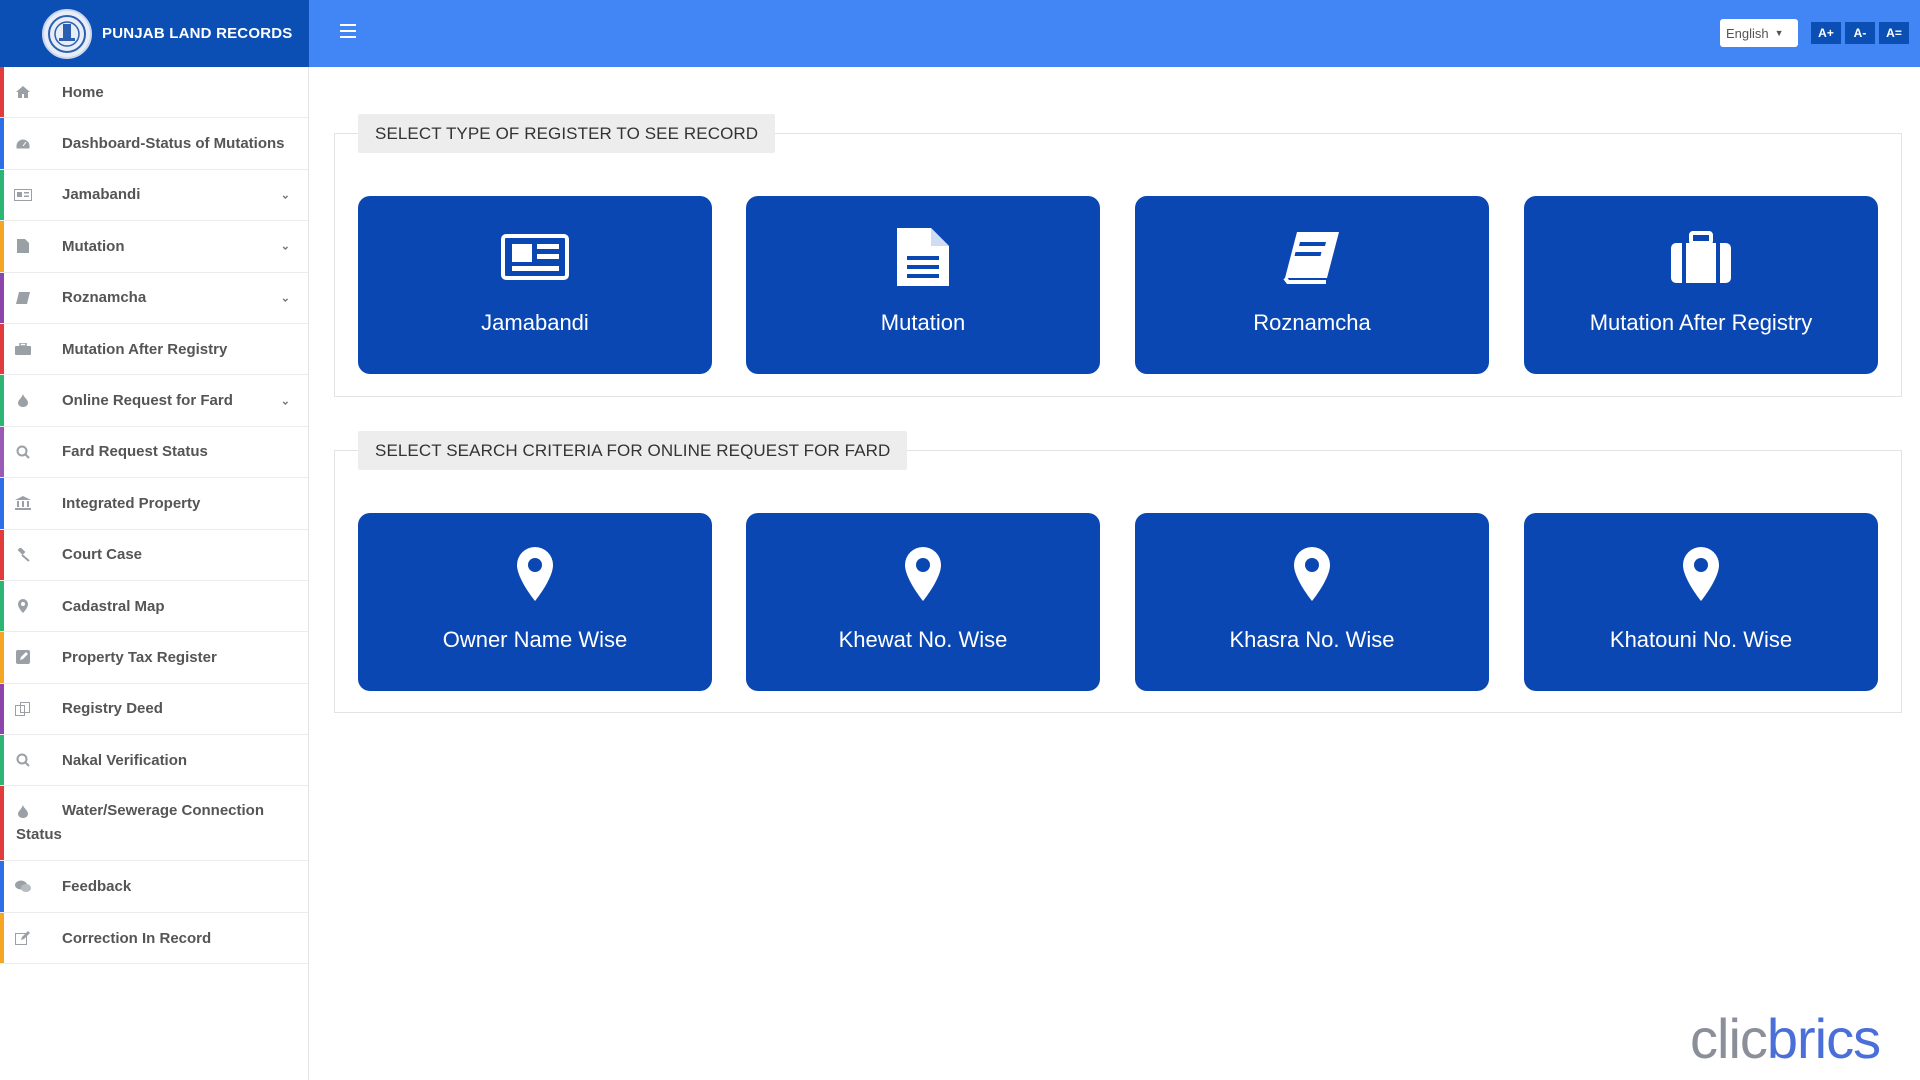 The image size is (1920, 1080). I want to click on font-reset-button: A=, so click(1894, 33).